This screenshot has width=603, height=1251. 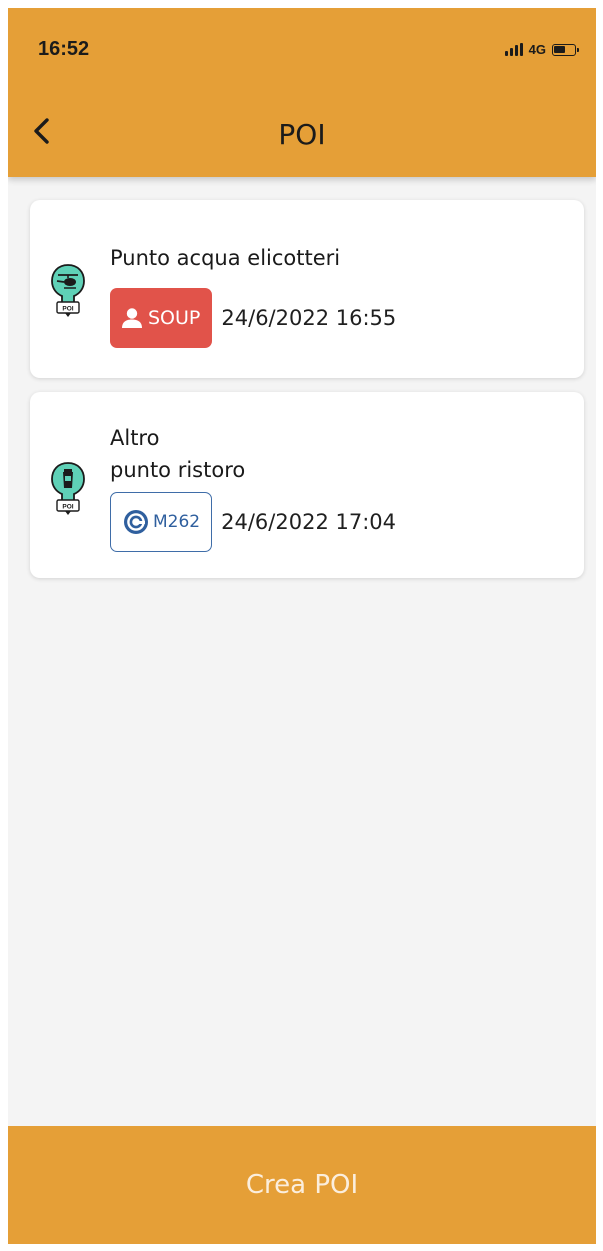 I want to click on status-time: 16:52, so click(x=64, y=49).